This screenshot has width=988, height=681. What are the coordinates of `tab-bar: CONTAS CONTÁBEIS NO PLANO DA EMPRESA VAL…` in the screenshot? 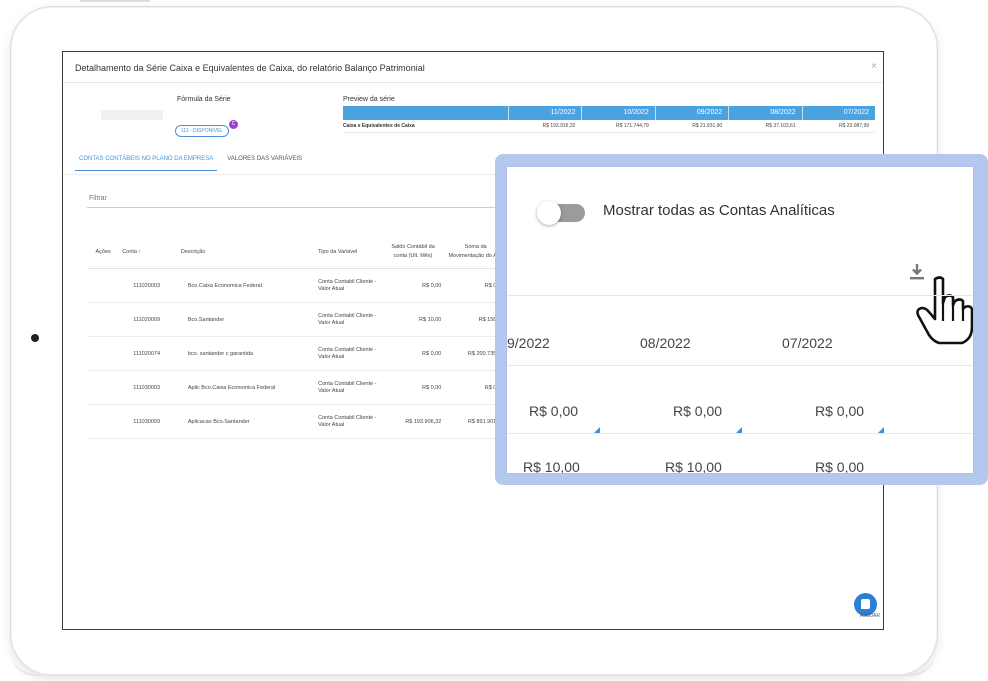 It's located at (193, 163).